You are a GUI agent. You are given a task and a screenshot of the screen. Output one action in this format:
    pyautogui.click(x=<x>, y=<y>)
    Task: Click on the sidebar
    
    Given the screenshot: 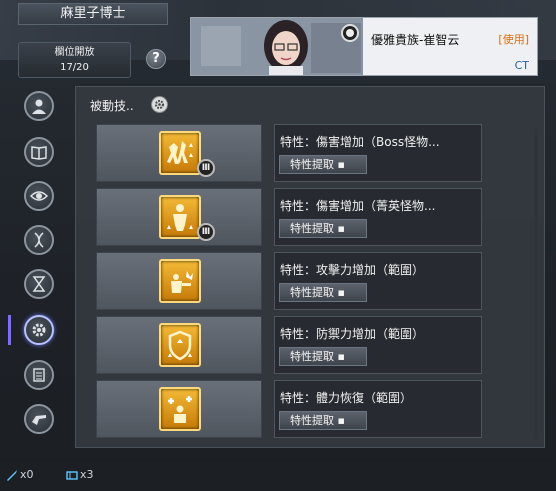 What is the action you would take?
    pyautogui.click(x=34, y=266)
    